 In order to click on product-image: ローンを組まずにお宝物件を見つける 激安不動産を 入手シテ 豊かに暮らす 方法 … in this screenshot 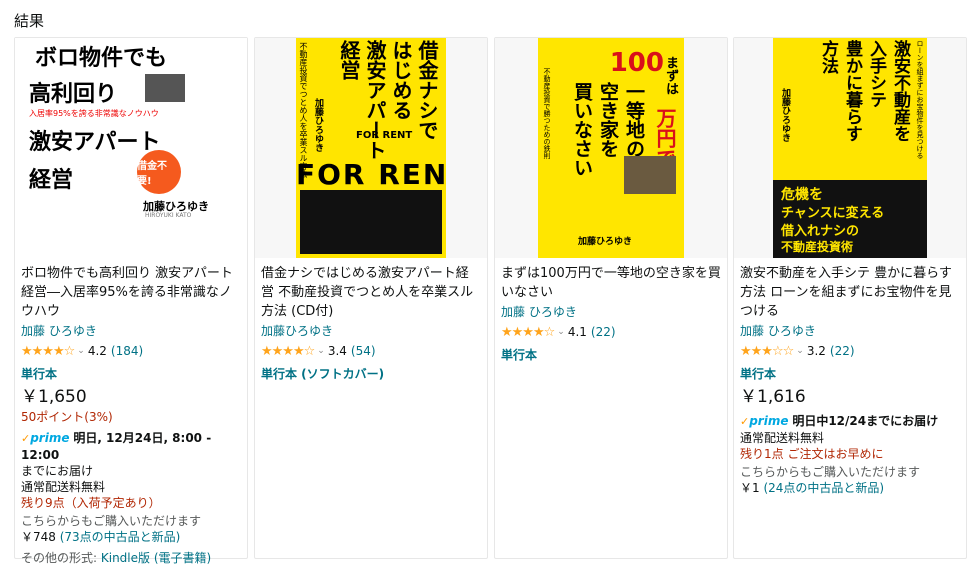, I will do `click(850, 148)`.